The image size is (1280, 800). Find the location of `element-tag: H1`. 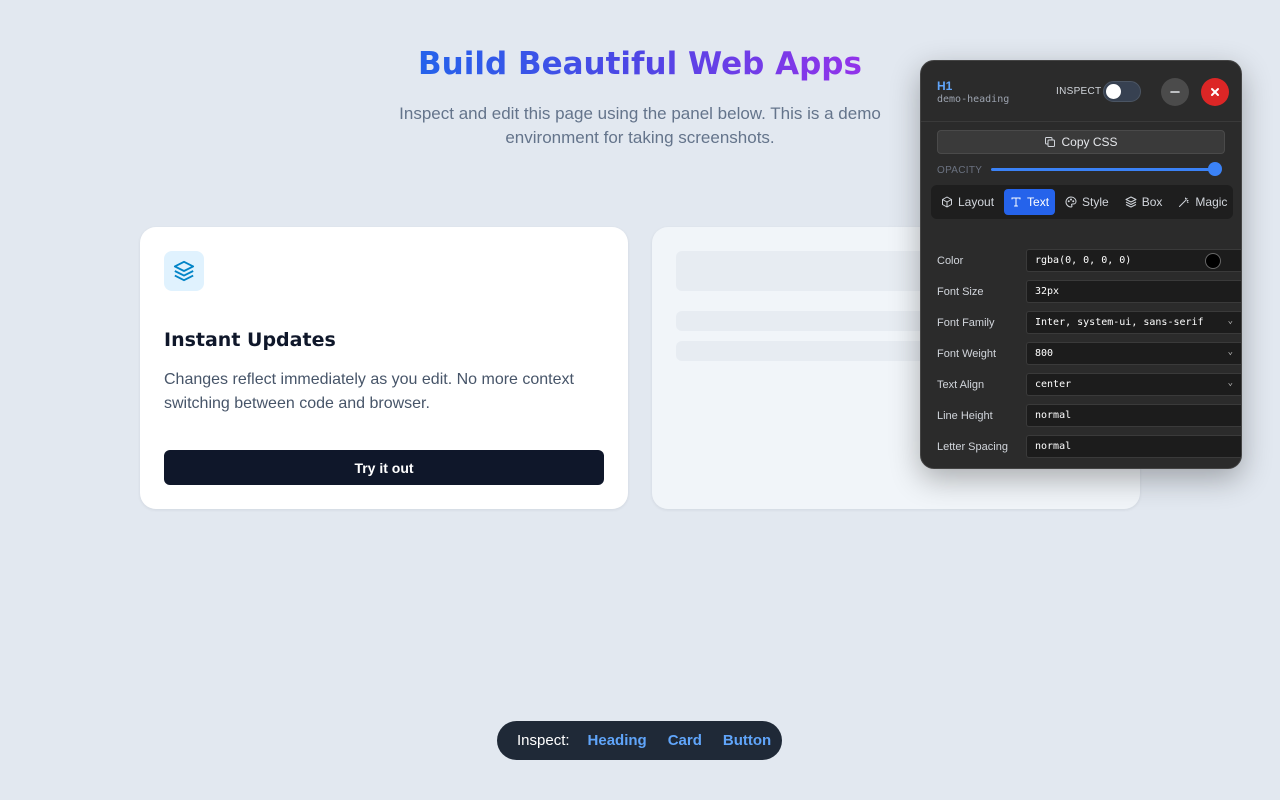

element-tag: H1 is located at coordinates (945, 86).